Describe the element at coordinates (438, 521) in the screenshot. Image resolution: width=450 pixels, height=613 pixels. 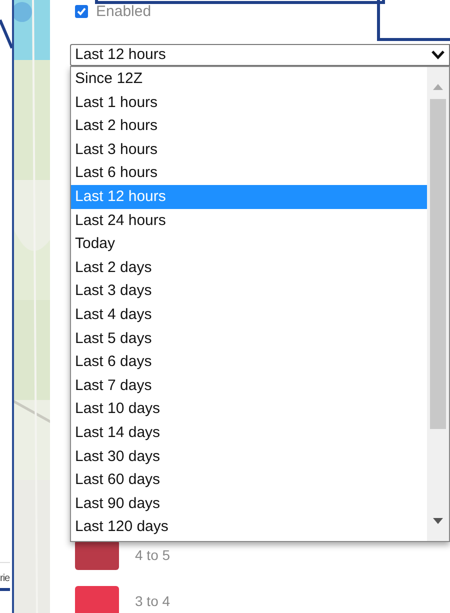
I see `scroll-down-icon` at that location.